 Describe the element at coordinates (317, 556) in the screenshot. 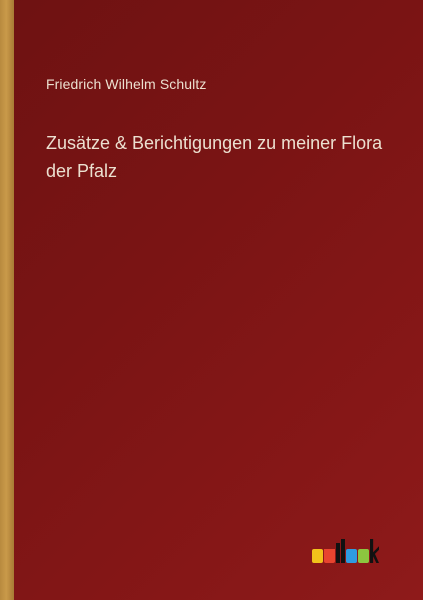

I see `logo-letter-o-yellow` at that location.